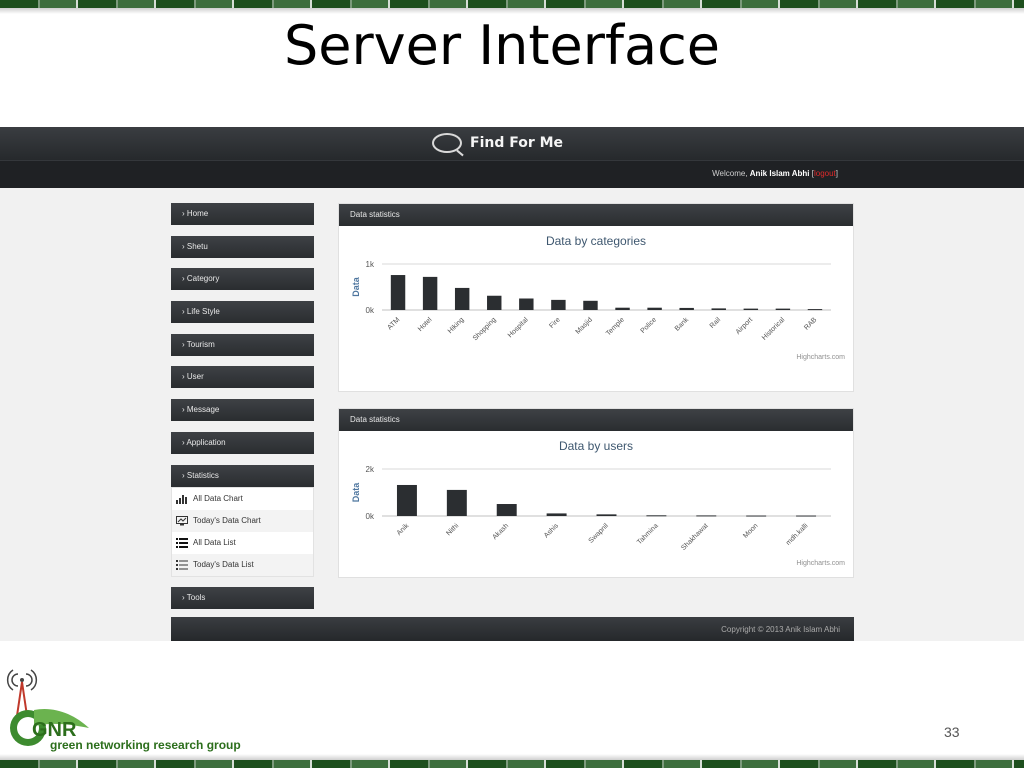  I want to click on welcome-bar: Welcome, Anik Islam Abhi [logout], so click(512, 174).